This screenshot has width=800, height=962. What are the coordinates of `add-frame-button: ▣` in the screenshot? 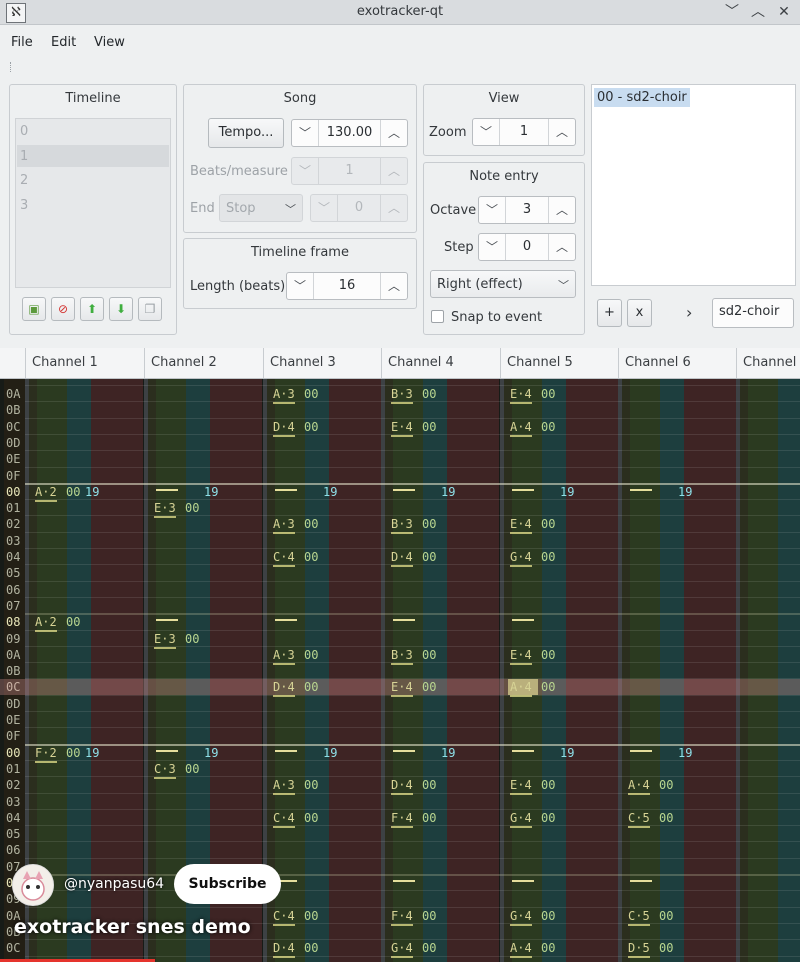 It's located at (34, 309).